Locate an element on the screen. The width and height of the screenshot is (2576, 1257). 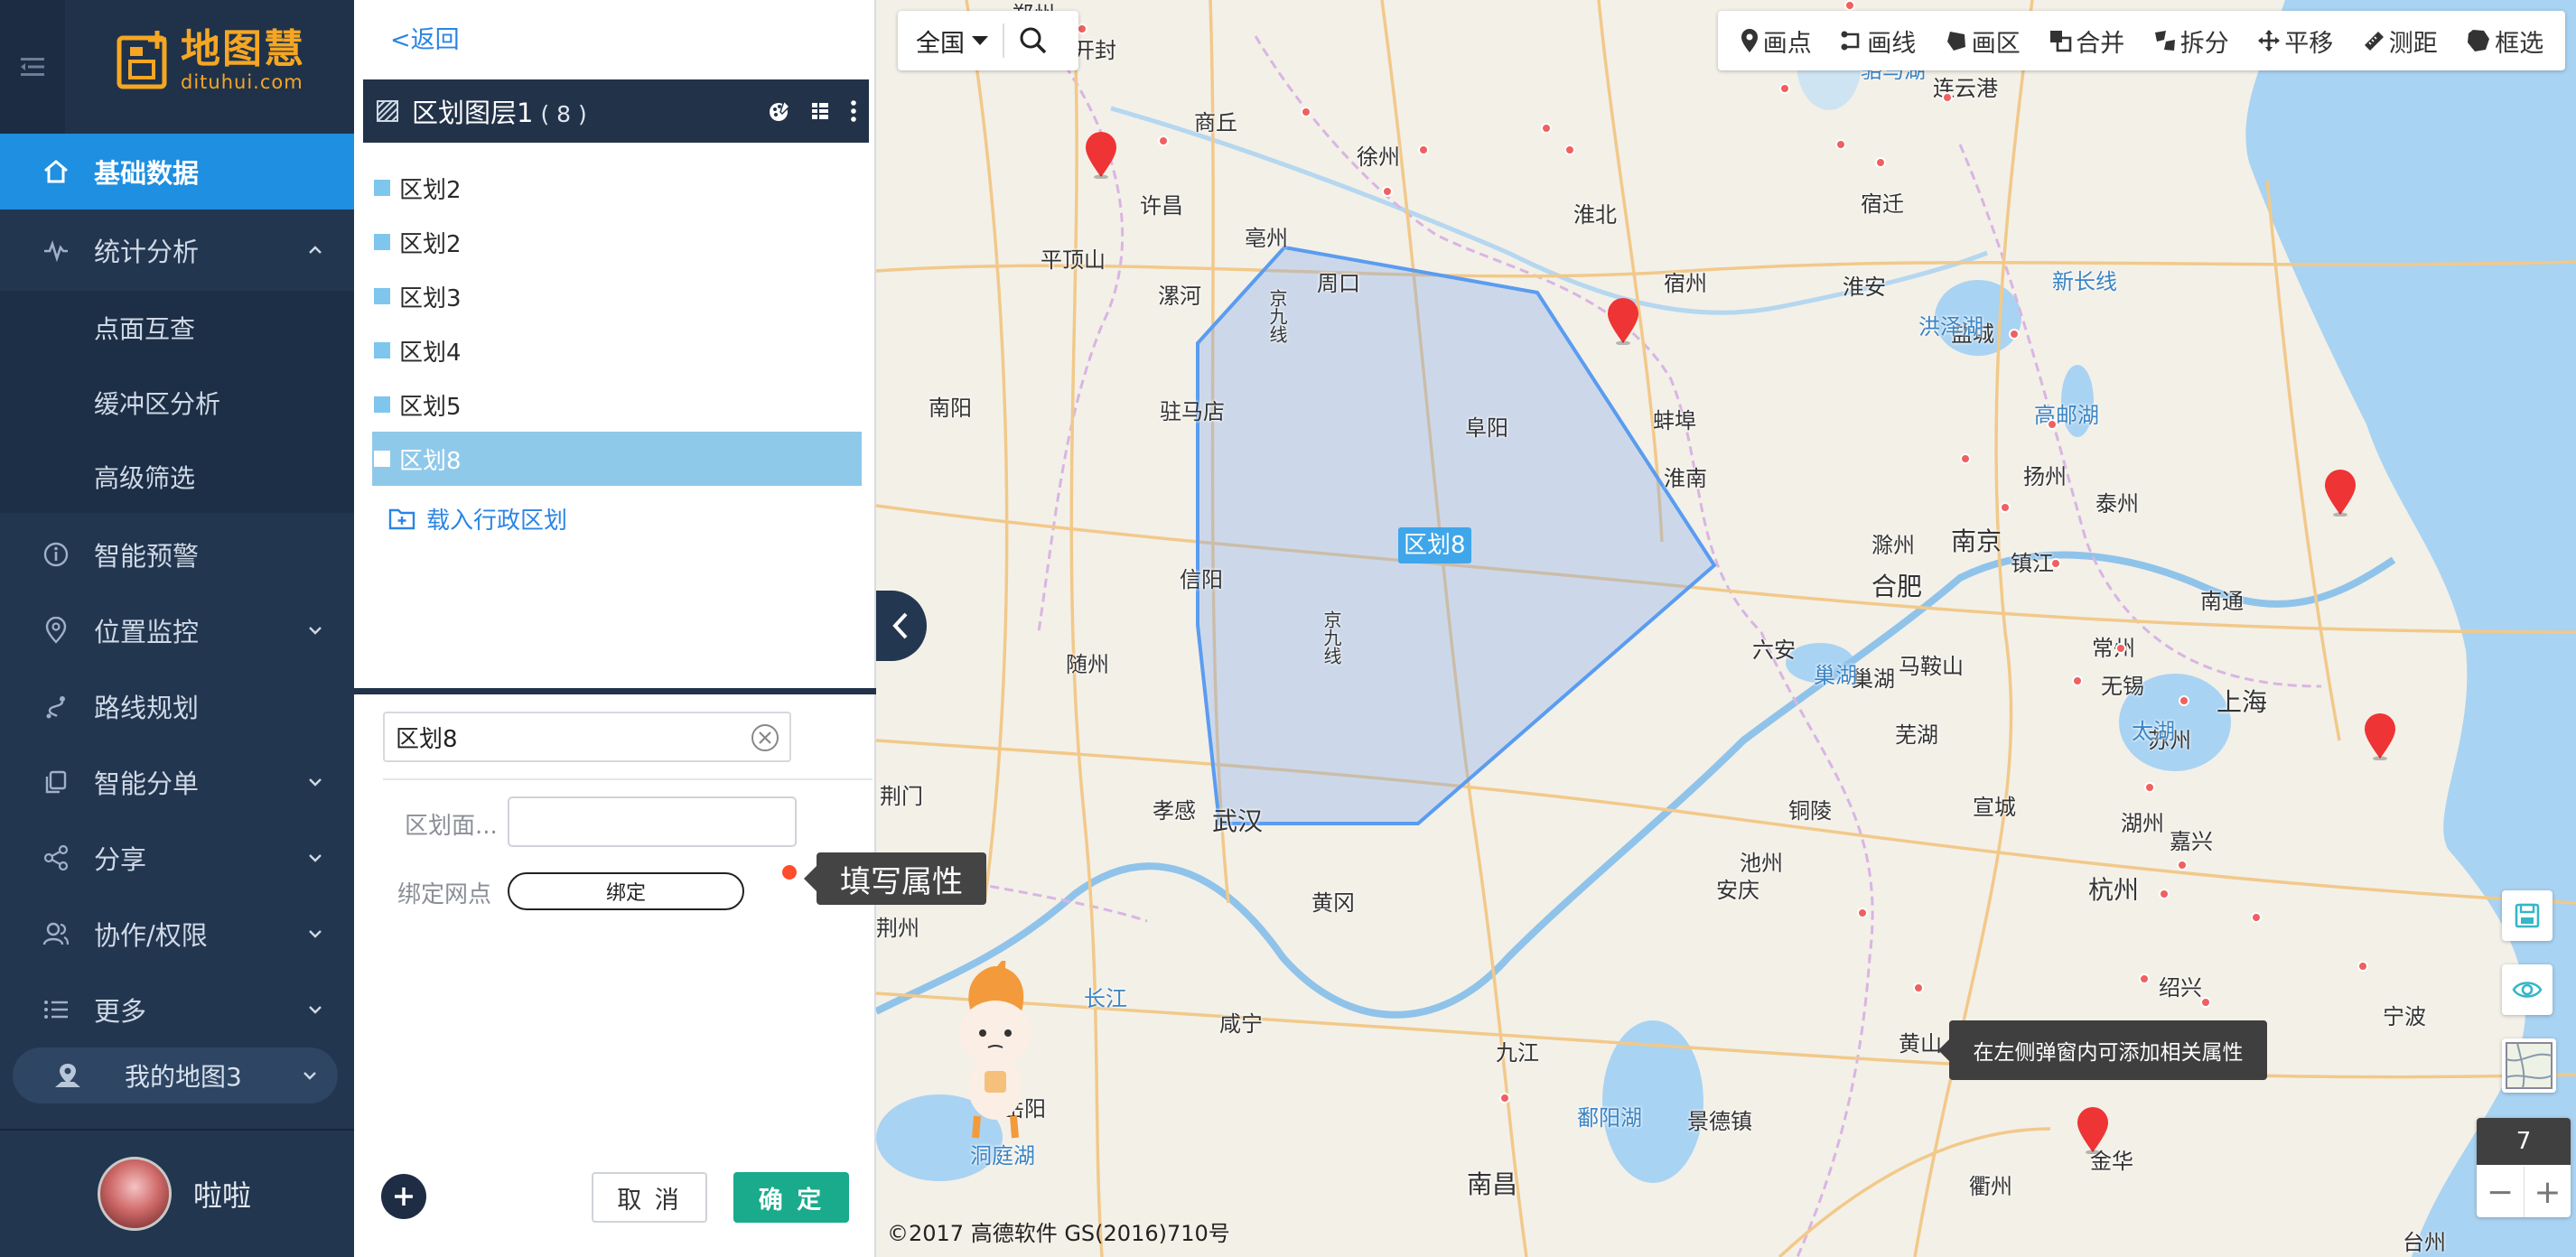
city-label: 随州 is located at coordinates (1087, 664).